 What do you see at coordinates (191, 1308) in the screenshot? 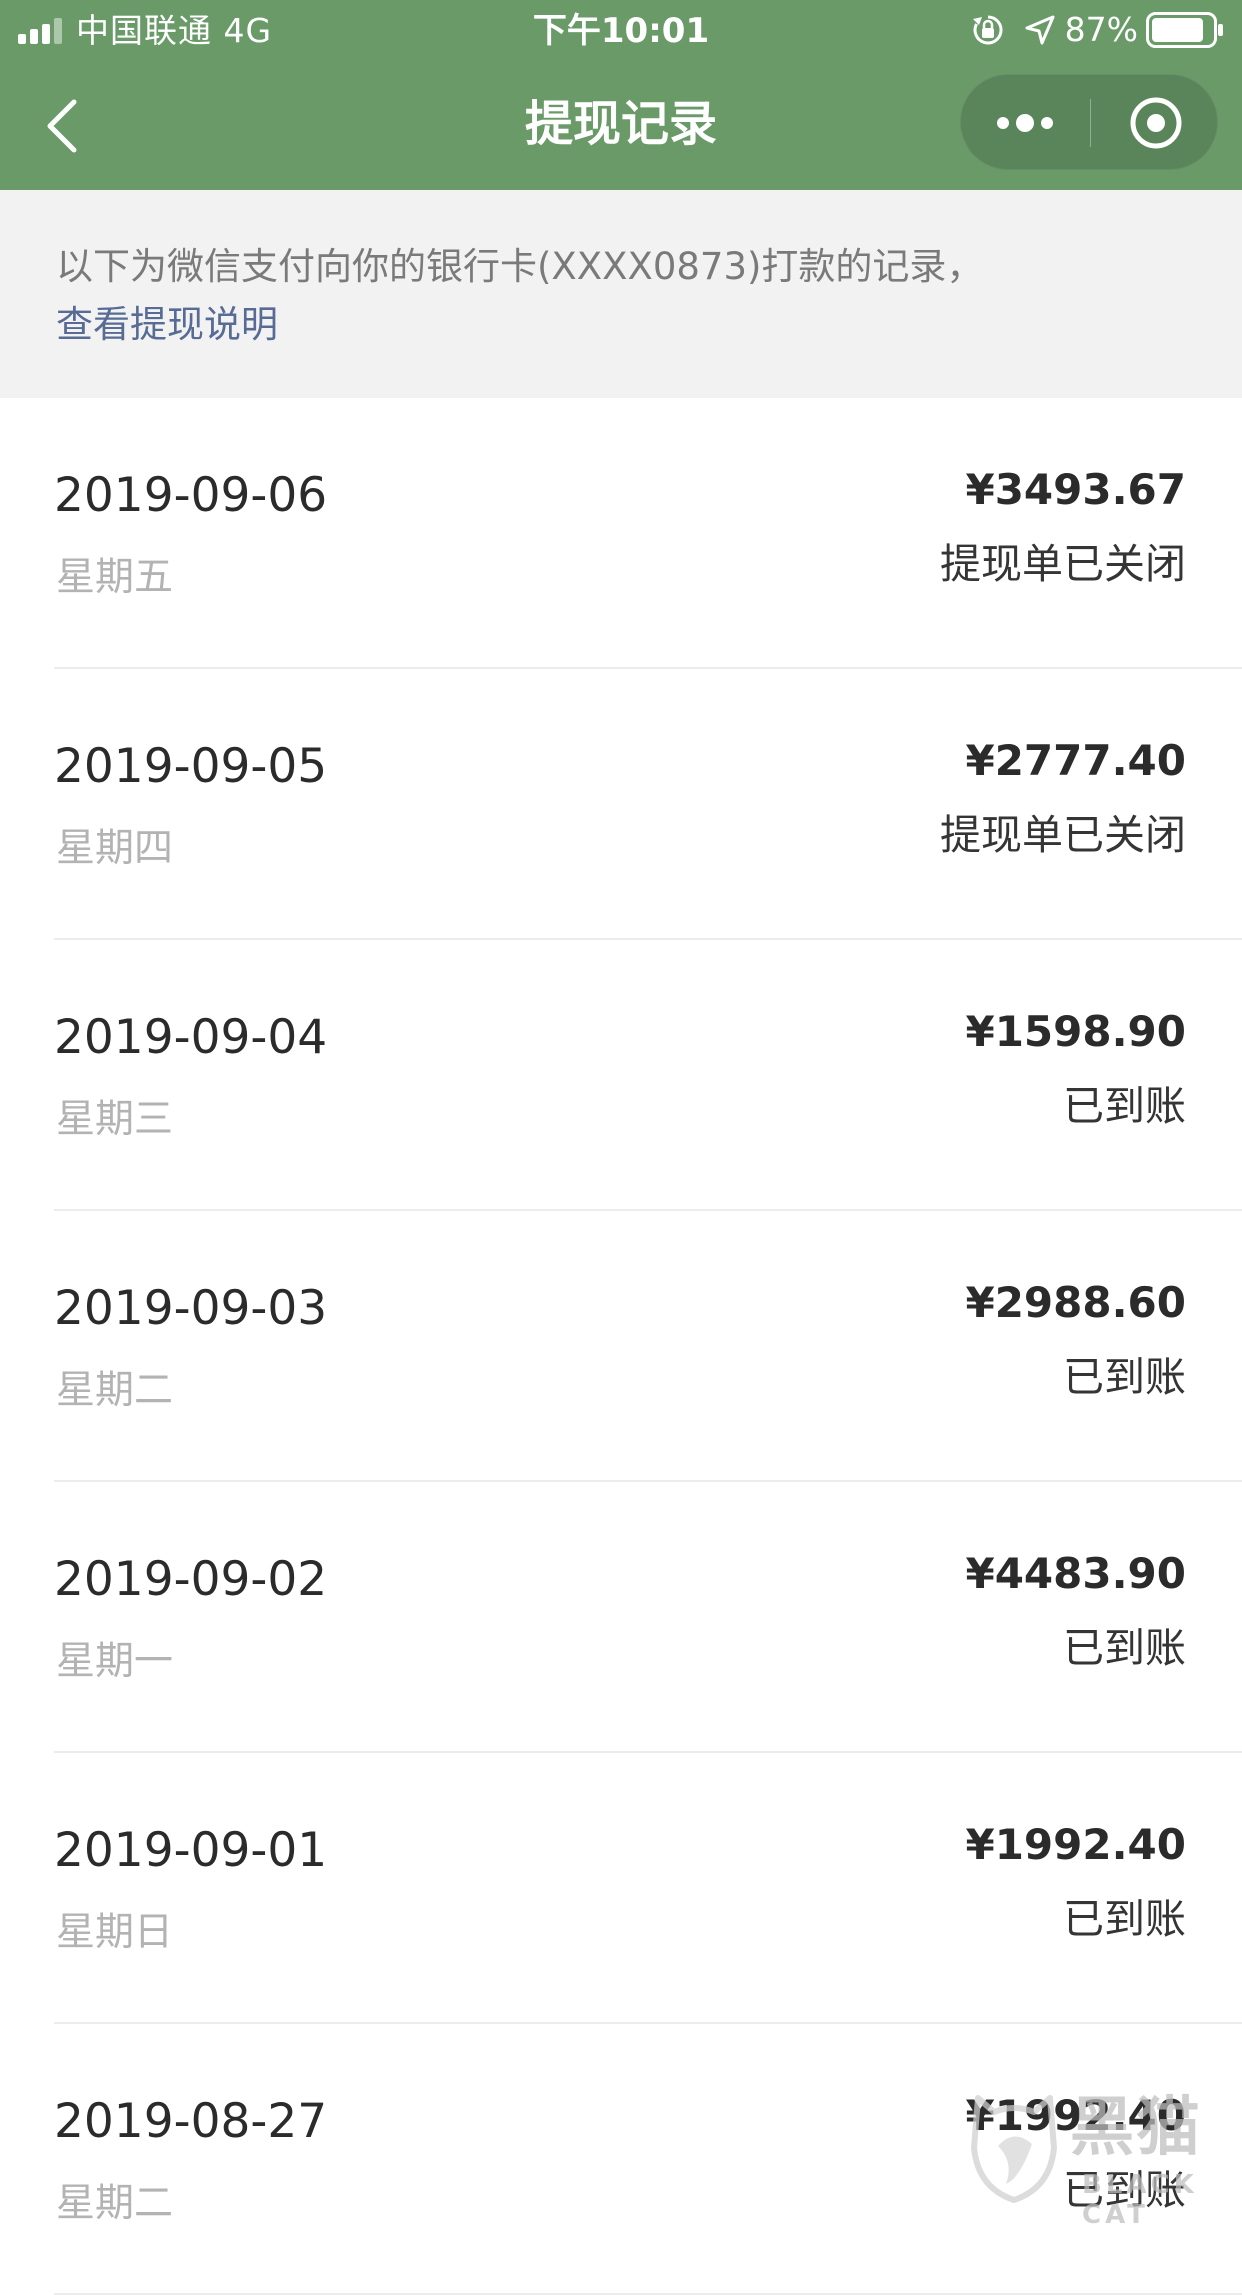
I see `record-date: 2019-09-03` at bounding box center [191, 1308].